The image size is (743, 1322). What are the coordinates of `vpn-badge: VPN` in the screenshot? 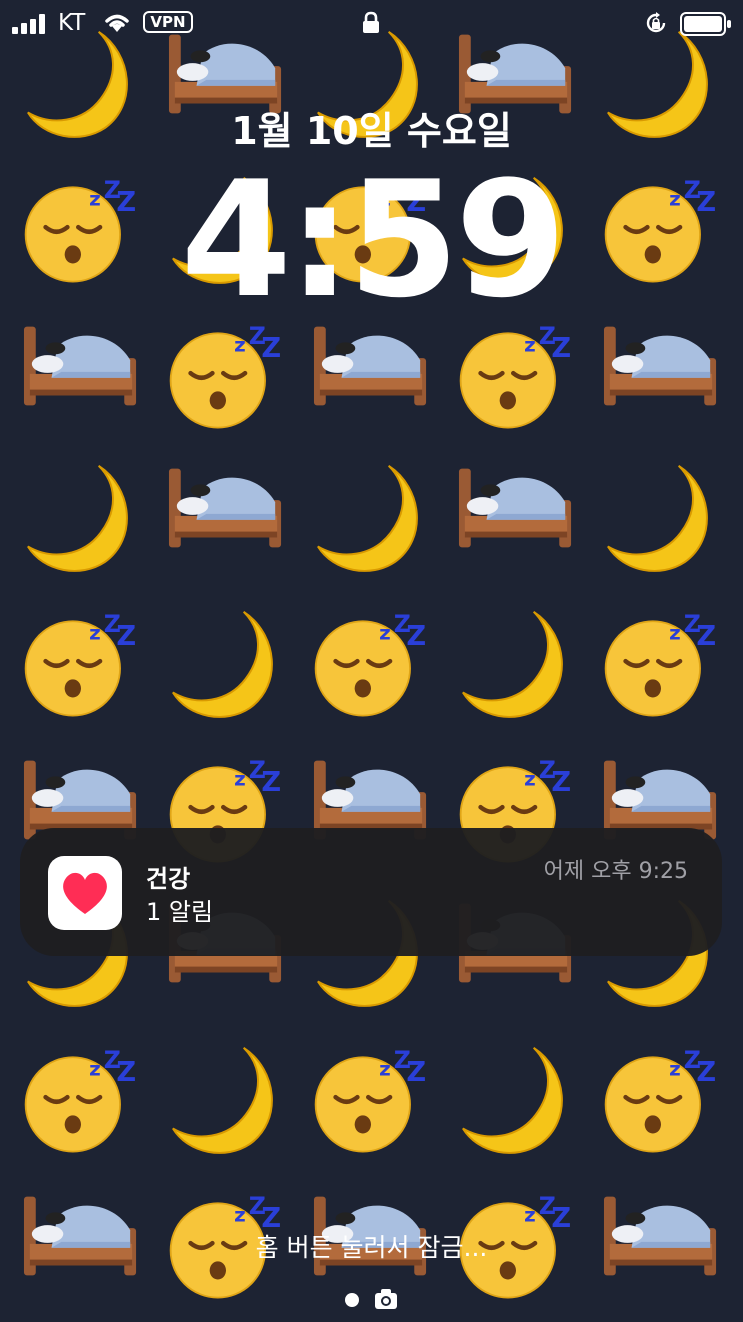 It's located at (168, 22).